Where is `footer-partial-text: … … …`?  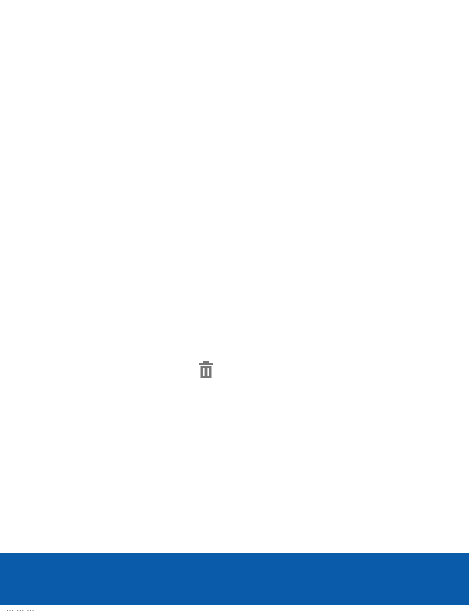 footer-partial-text: … … … is located at coordinates (20, 609).